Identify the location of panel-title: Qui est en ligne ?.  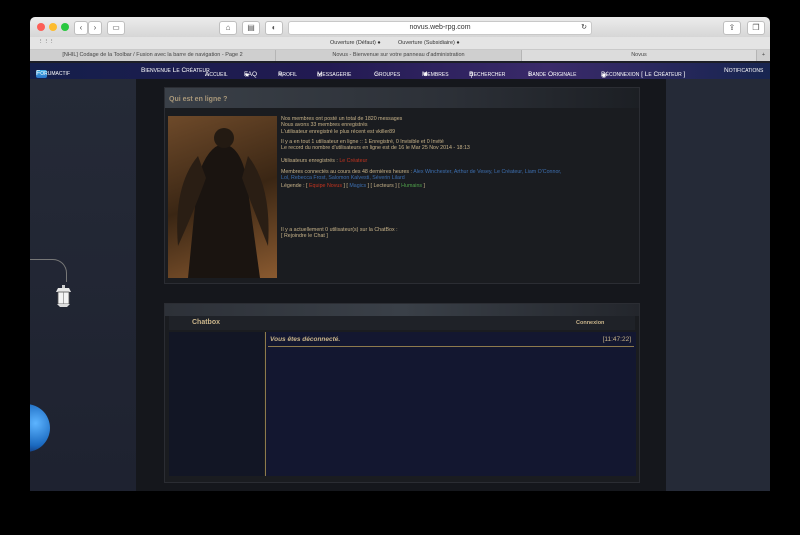
(198, 99).